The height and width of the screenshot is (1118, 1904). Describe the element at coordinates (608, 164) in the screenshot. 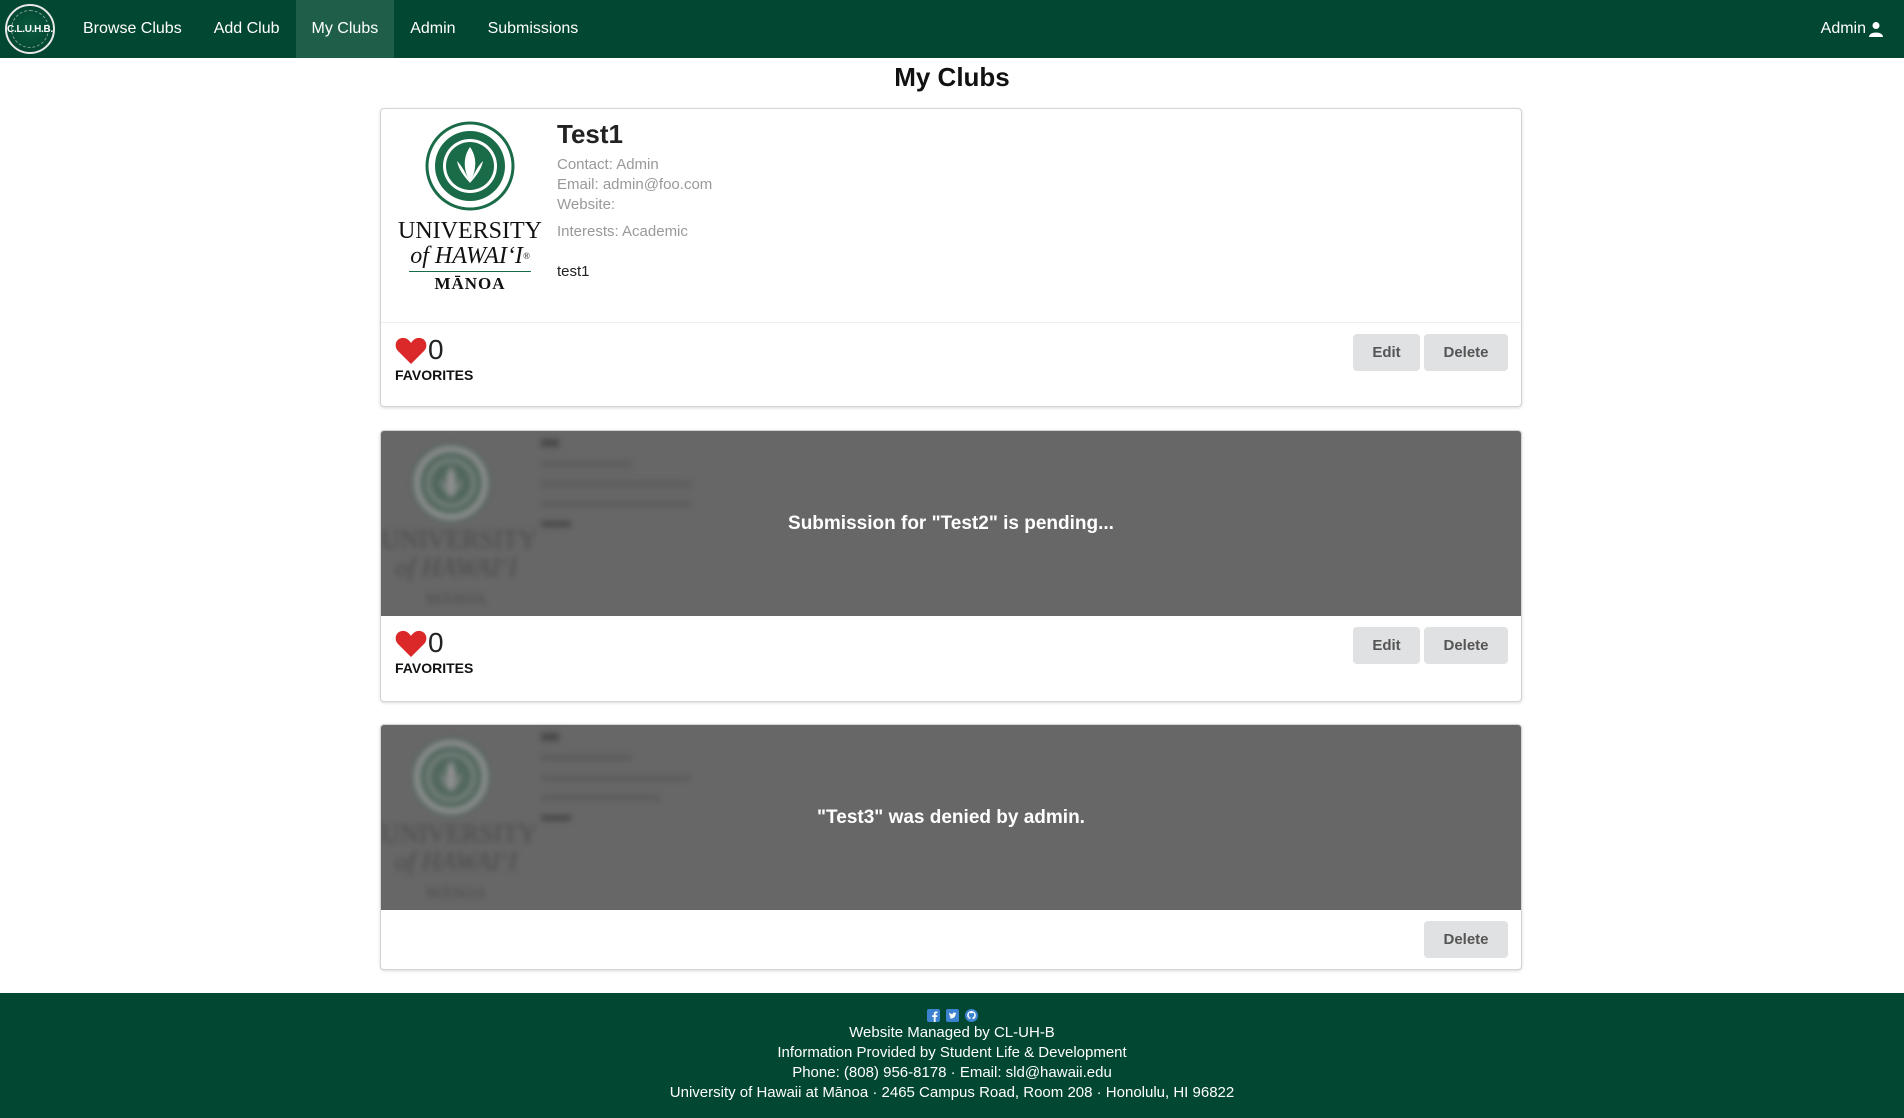

I see `club-contact: Contact: Admin` at that location.